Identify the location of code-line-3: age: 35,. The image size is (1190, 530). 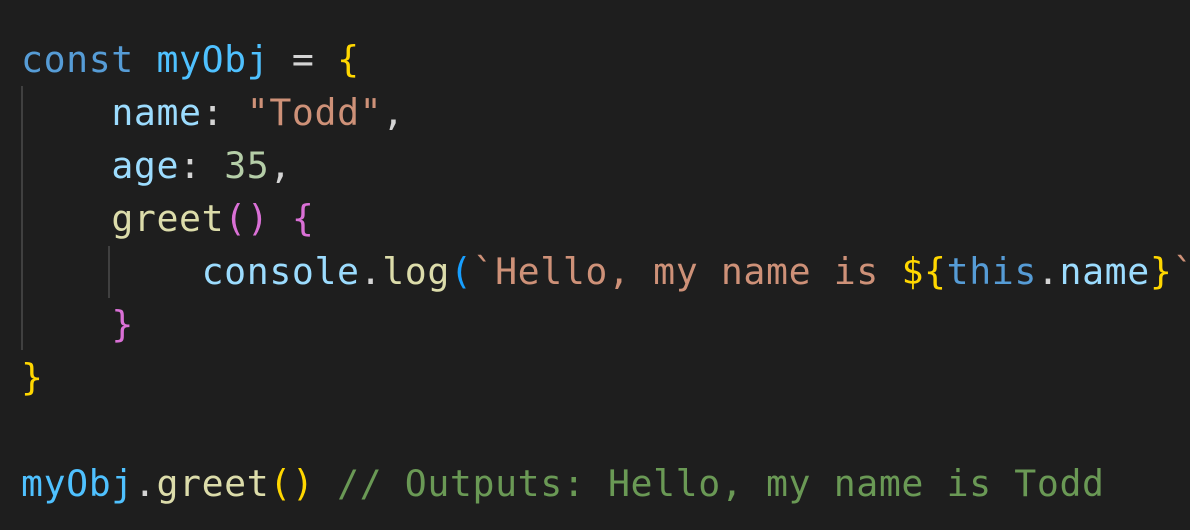
(156, 166).